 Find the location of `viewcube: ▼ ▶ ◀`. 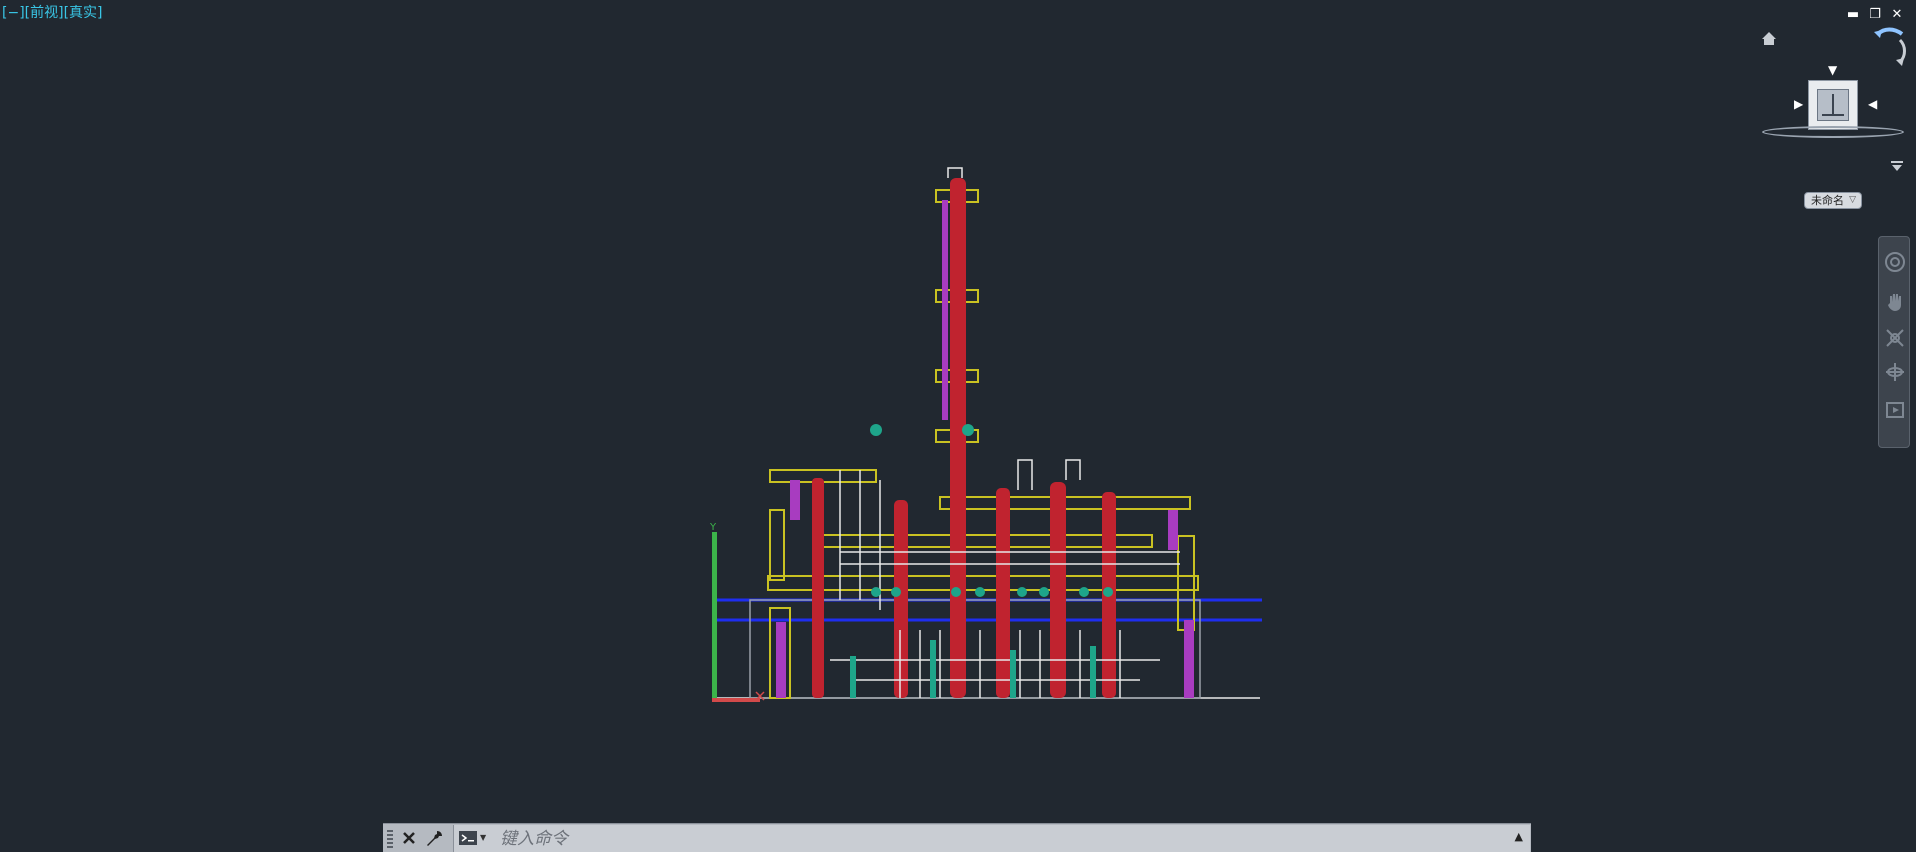

viewcube: ▼ ▶ ◀ is located at coordinates (1838, 88).